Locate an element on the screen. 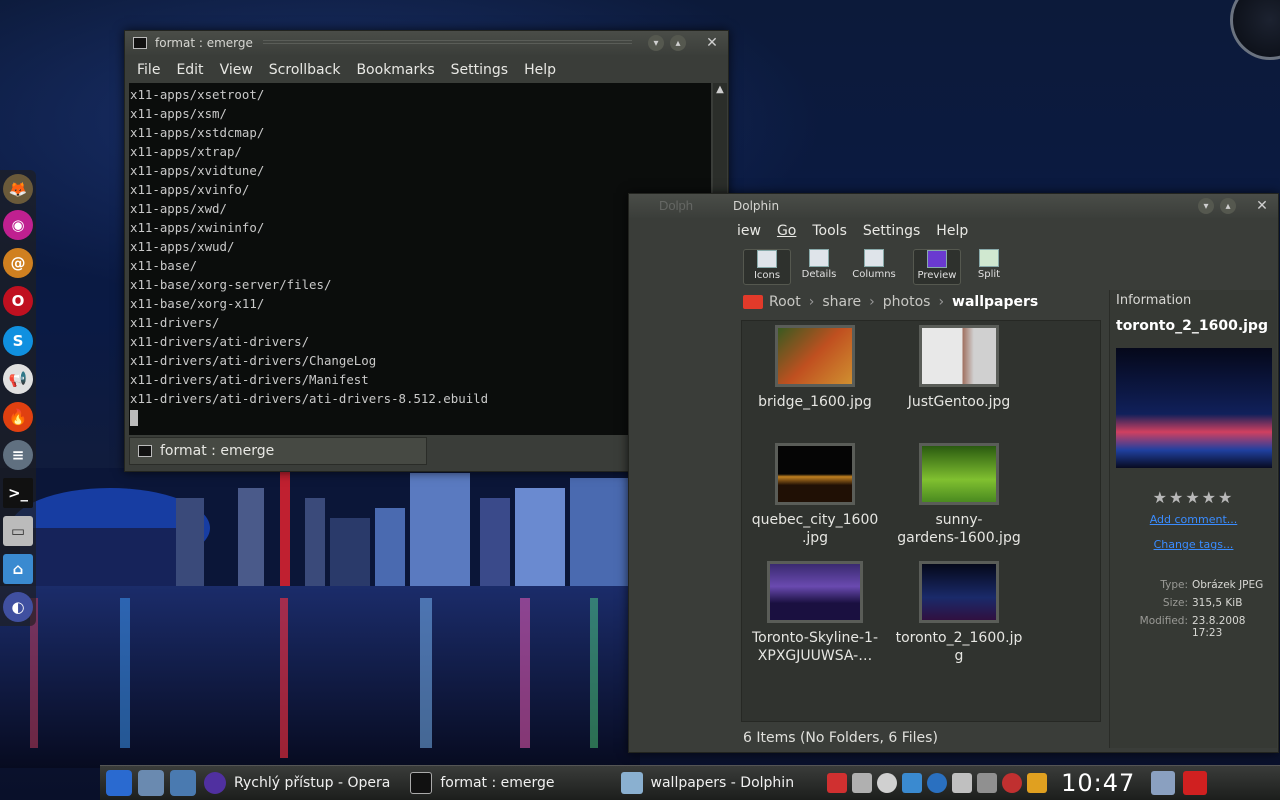 This screenshot has height=800, width=1280. clock: 10:47 is located at coordinates (1098, 783).